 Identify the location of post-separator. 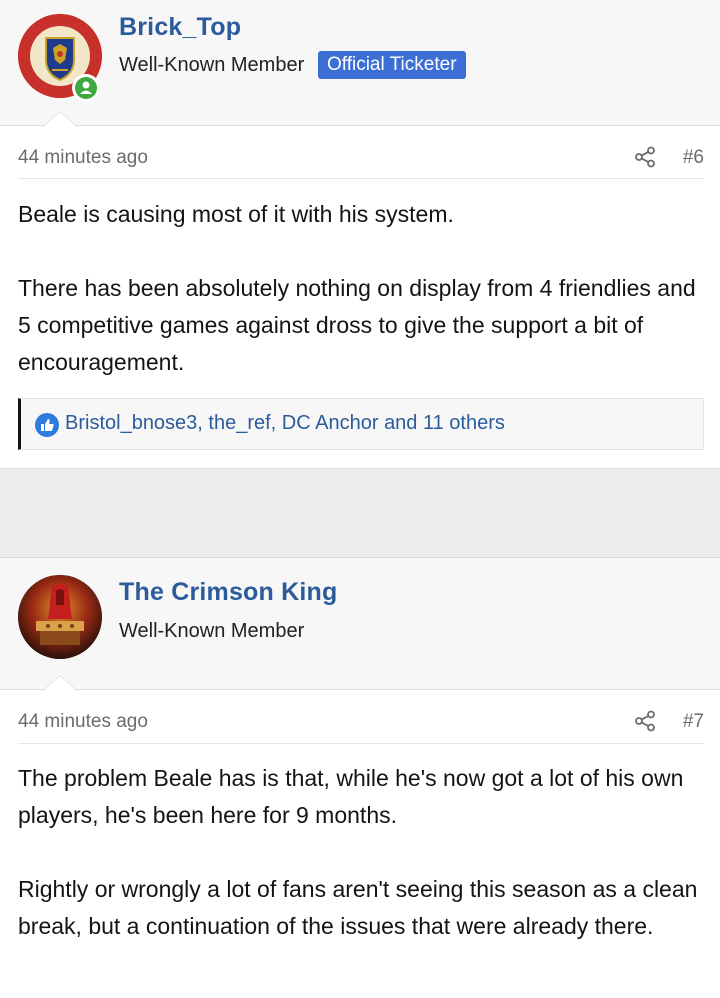
(360, 513).